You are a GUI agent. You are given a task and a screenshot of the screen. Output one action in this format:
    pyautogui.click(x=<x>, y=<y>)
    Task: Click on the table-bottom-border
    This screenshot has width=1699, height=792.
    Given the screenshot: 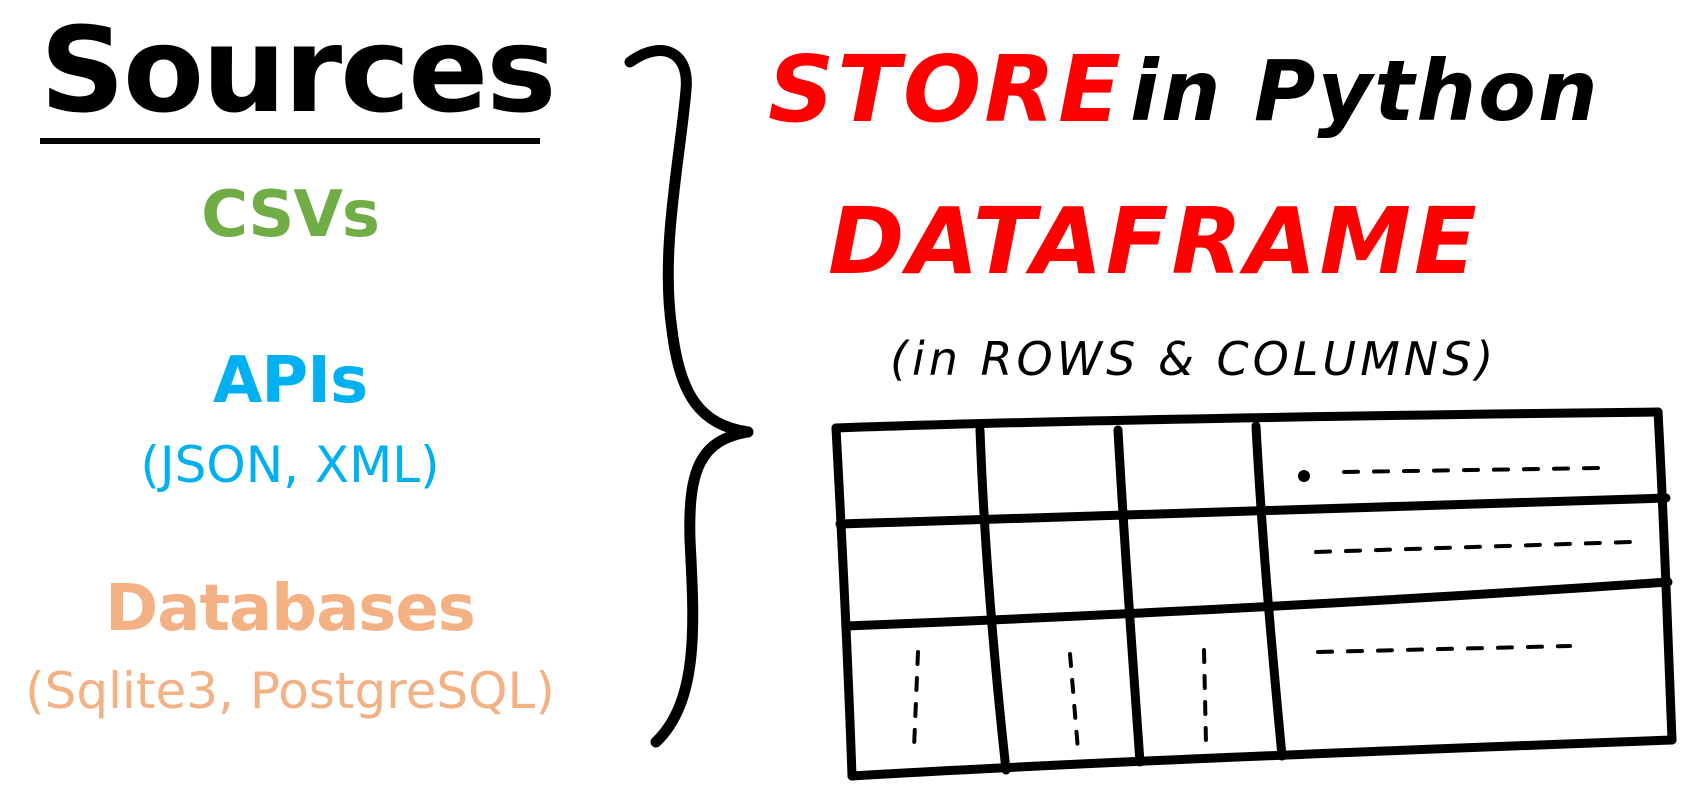 What is the action you would take?
    pyautogui.click(x=1262, y=758)
    